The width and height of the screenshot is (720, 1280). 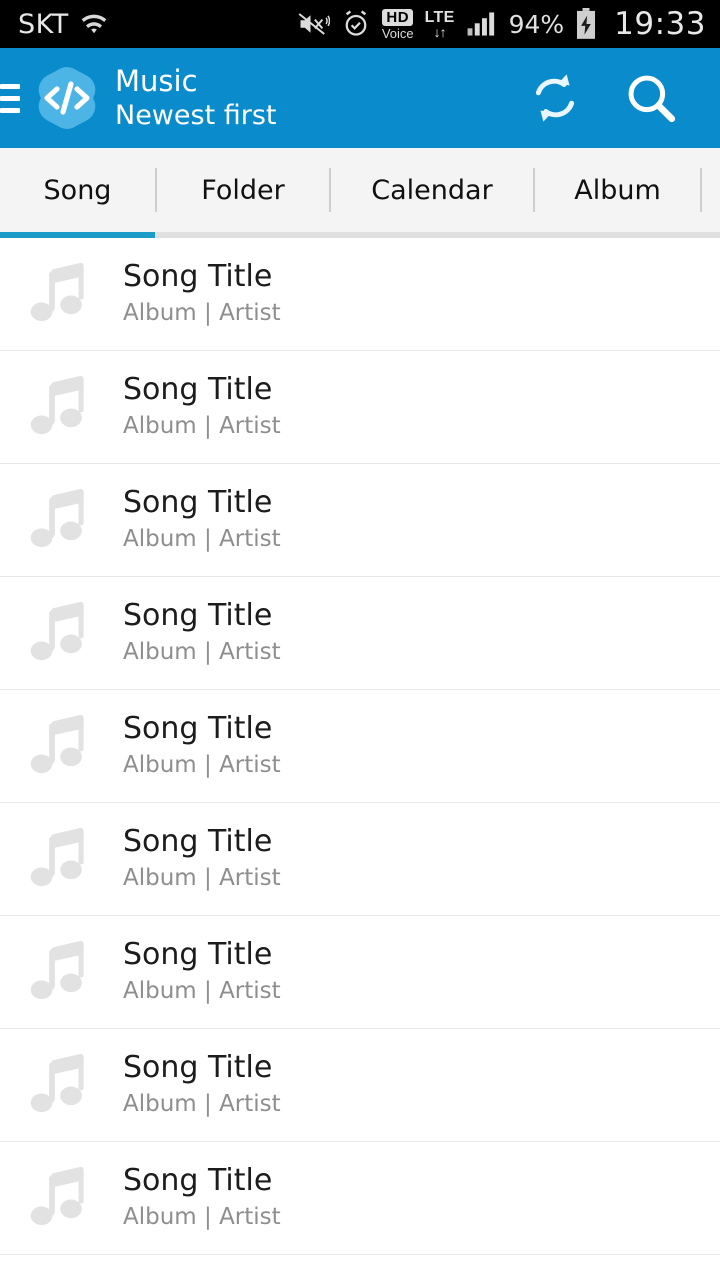 I want to click on status-bar-left: SKT, so click(x=63, y=24).